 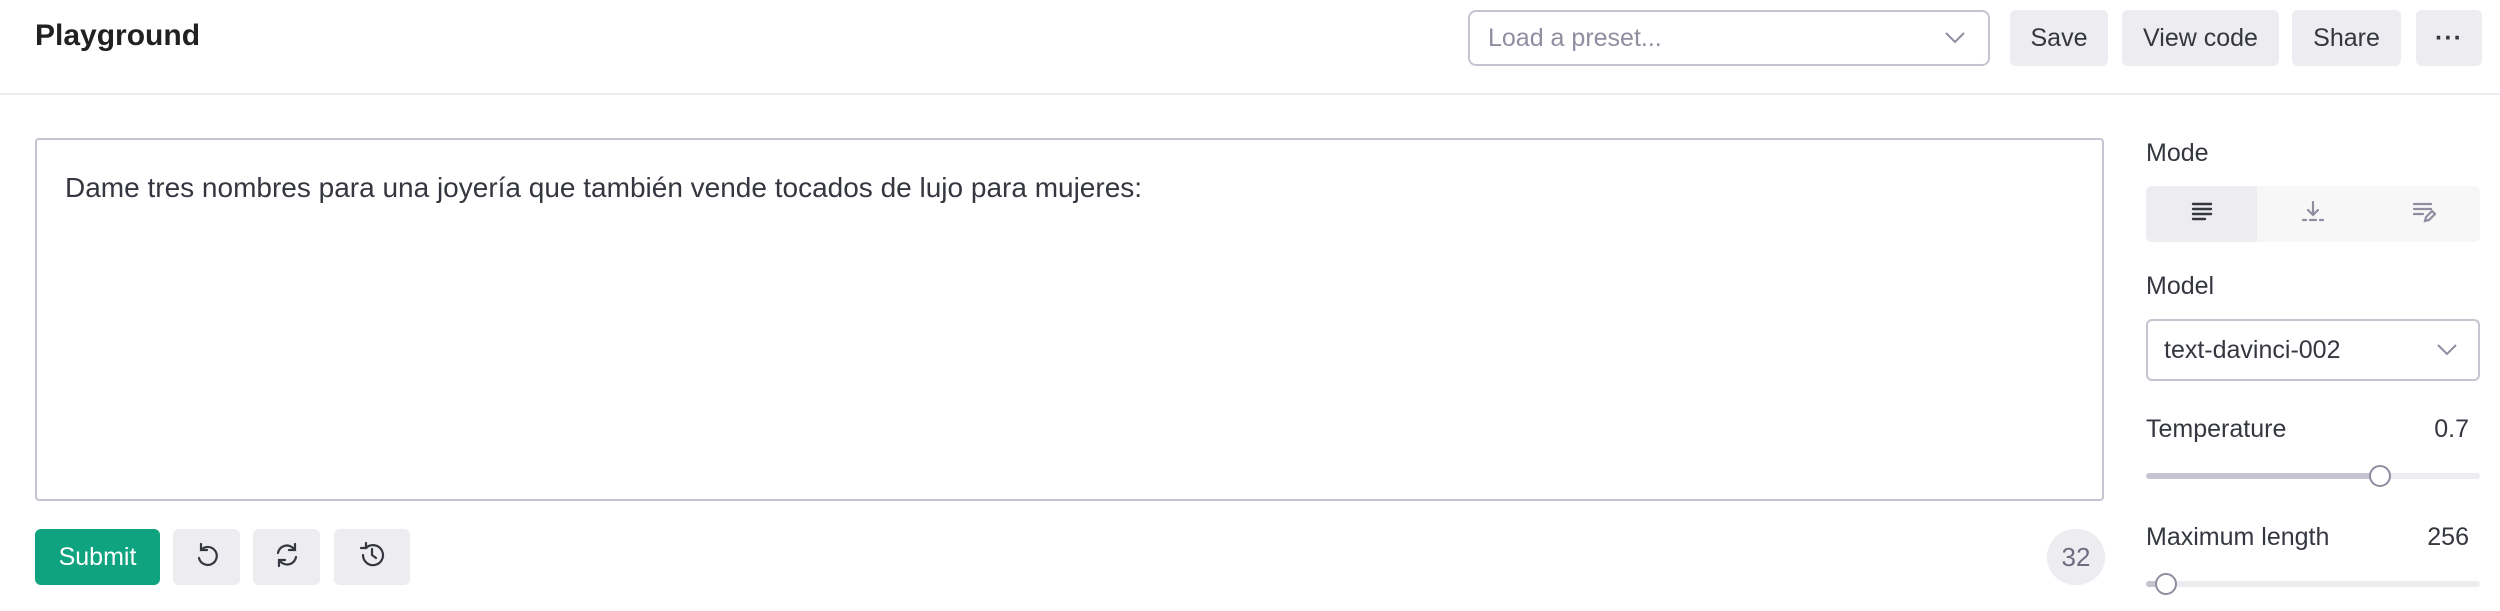 I want to click on temperature-value: 0.7, so click(x=2419, y=429).